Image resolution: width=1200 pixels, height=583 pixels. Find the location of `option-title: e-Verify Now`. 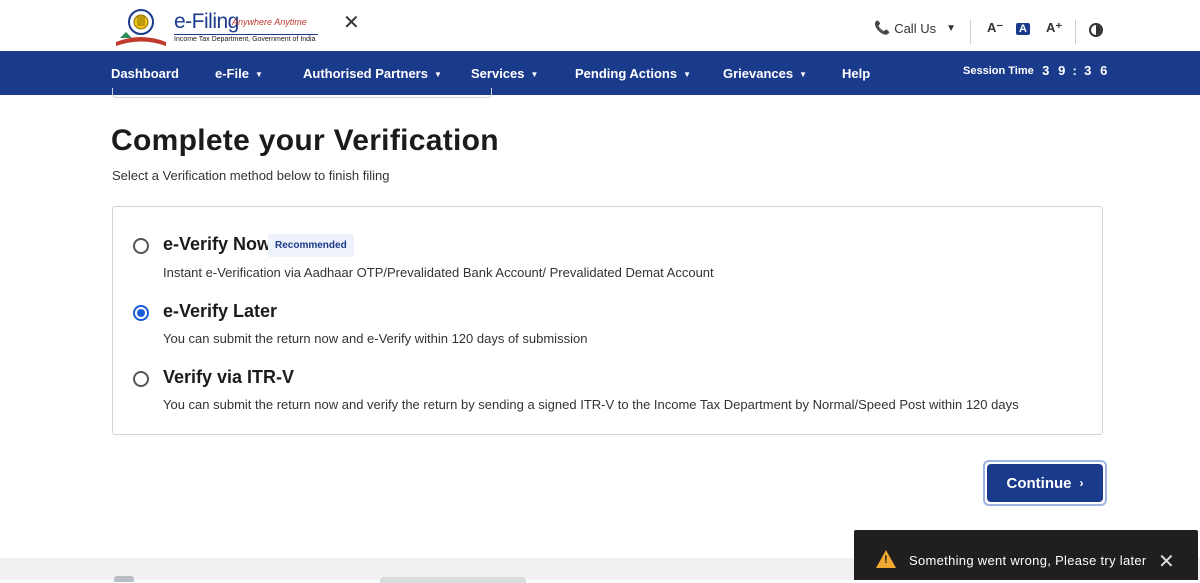

option-title: e-Verify Now is located at coordinates (217, 244).